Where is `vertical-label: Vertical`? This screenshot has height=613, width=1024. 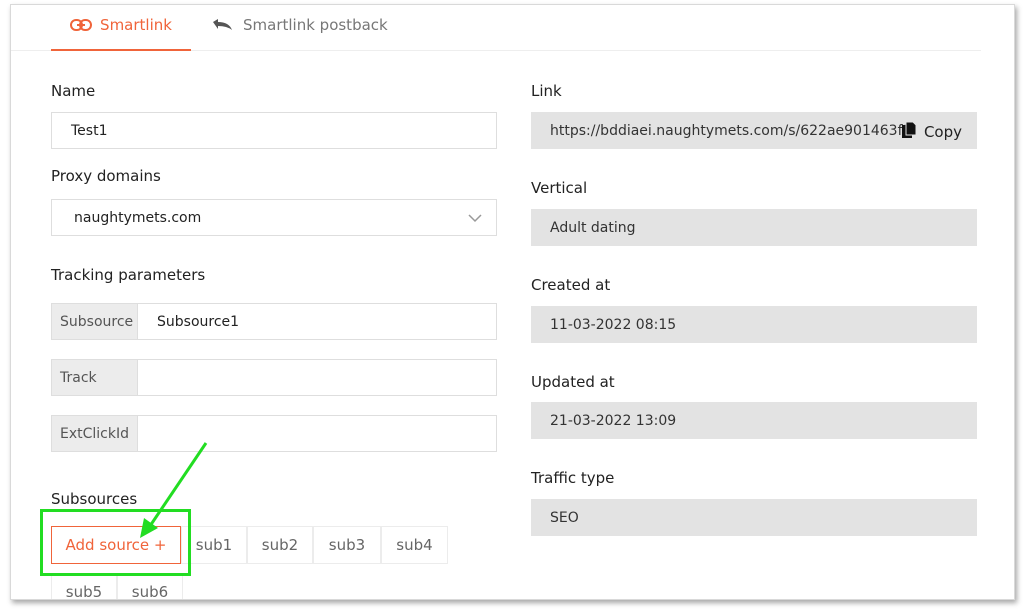 vertical-label: Vertical is located at coordinates (559, 188).